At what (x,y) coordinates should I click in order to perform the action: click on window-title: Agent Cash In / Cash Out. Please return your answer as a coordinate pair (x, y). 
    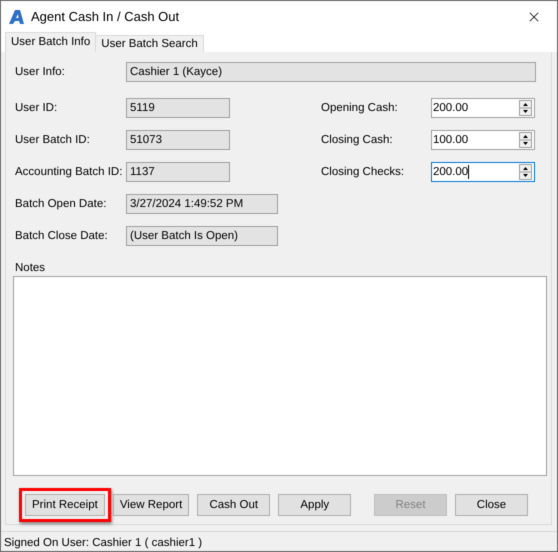
    Looking at the image, I should click on (105, 16).